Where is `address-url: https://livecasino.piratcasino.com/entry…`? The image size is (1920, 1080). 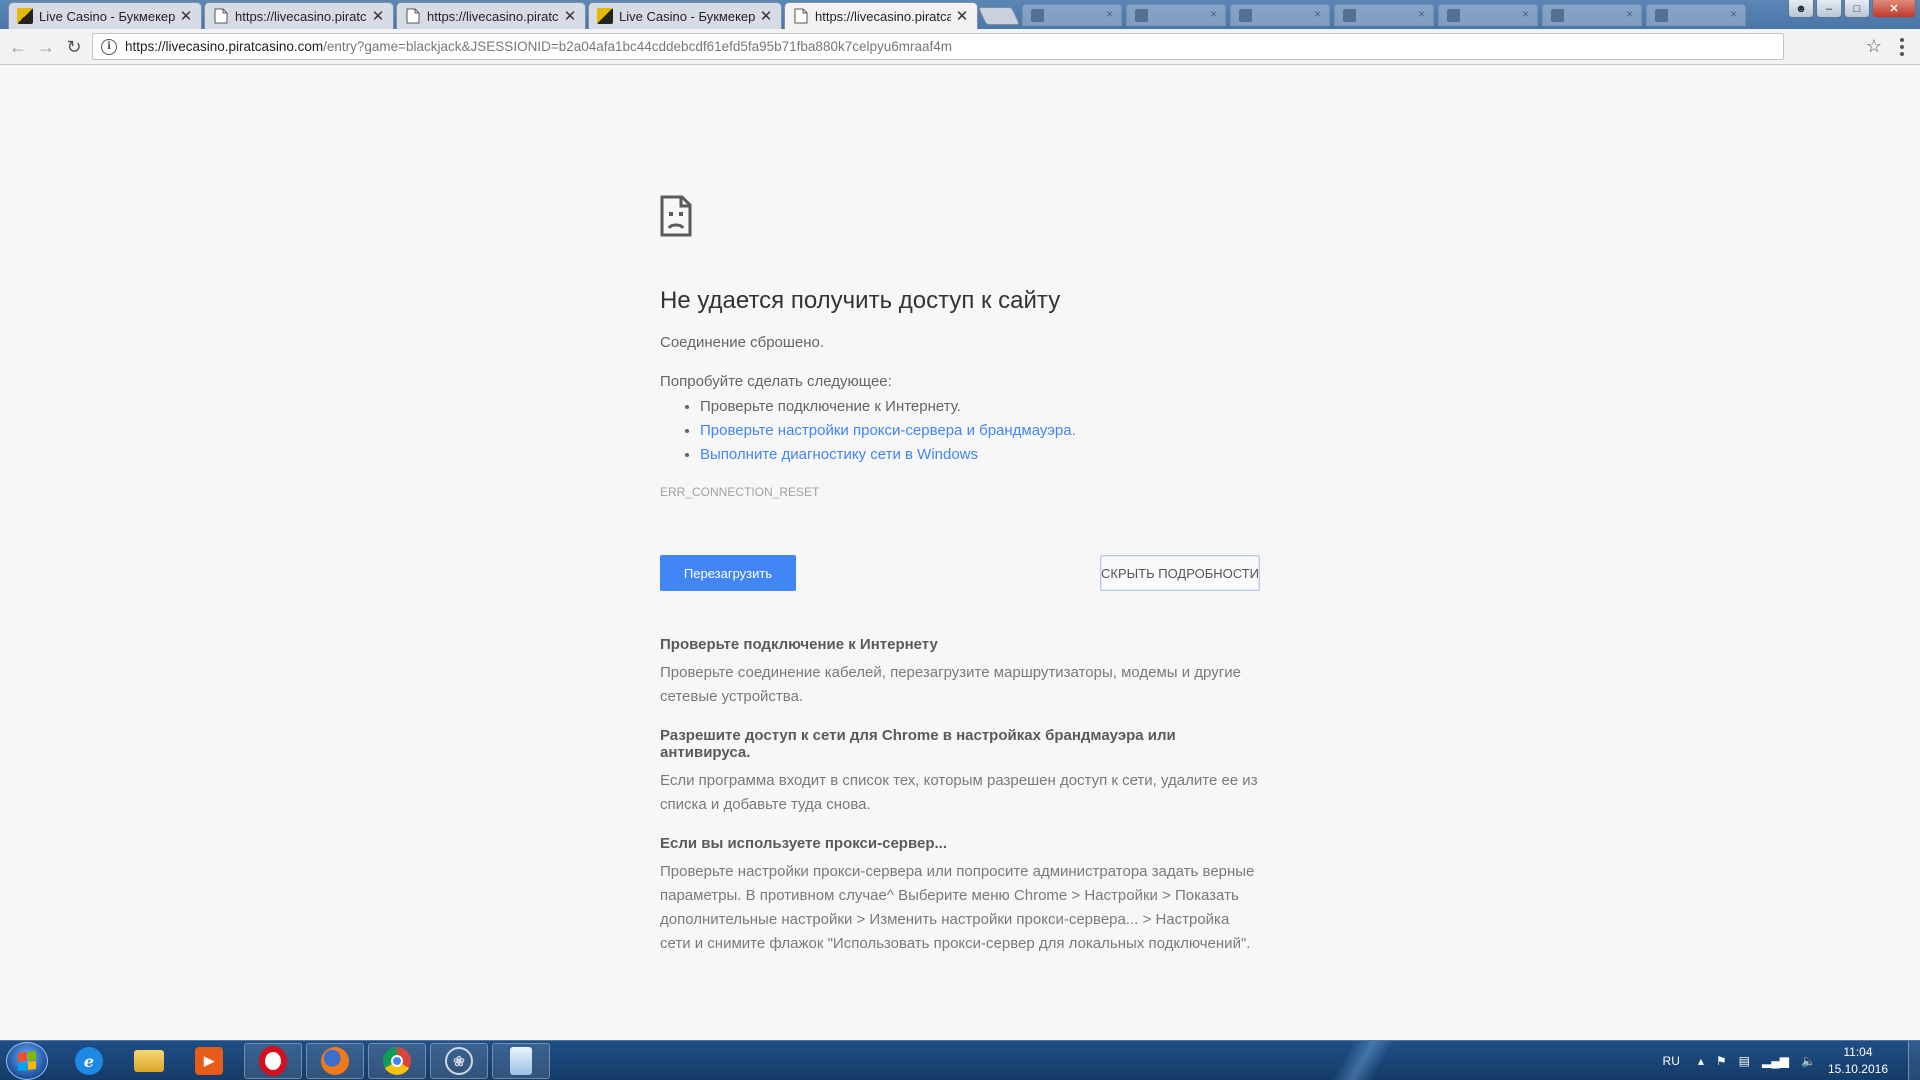 address-url: https://livecasino.piratcasino.com/entry… is located at coordinates (538, 46).